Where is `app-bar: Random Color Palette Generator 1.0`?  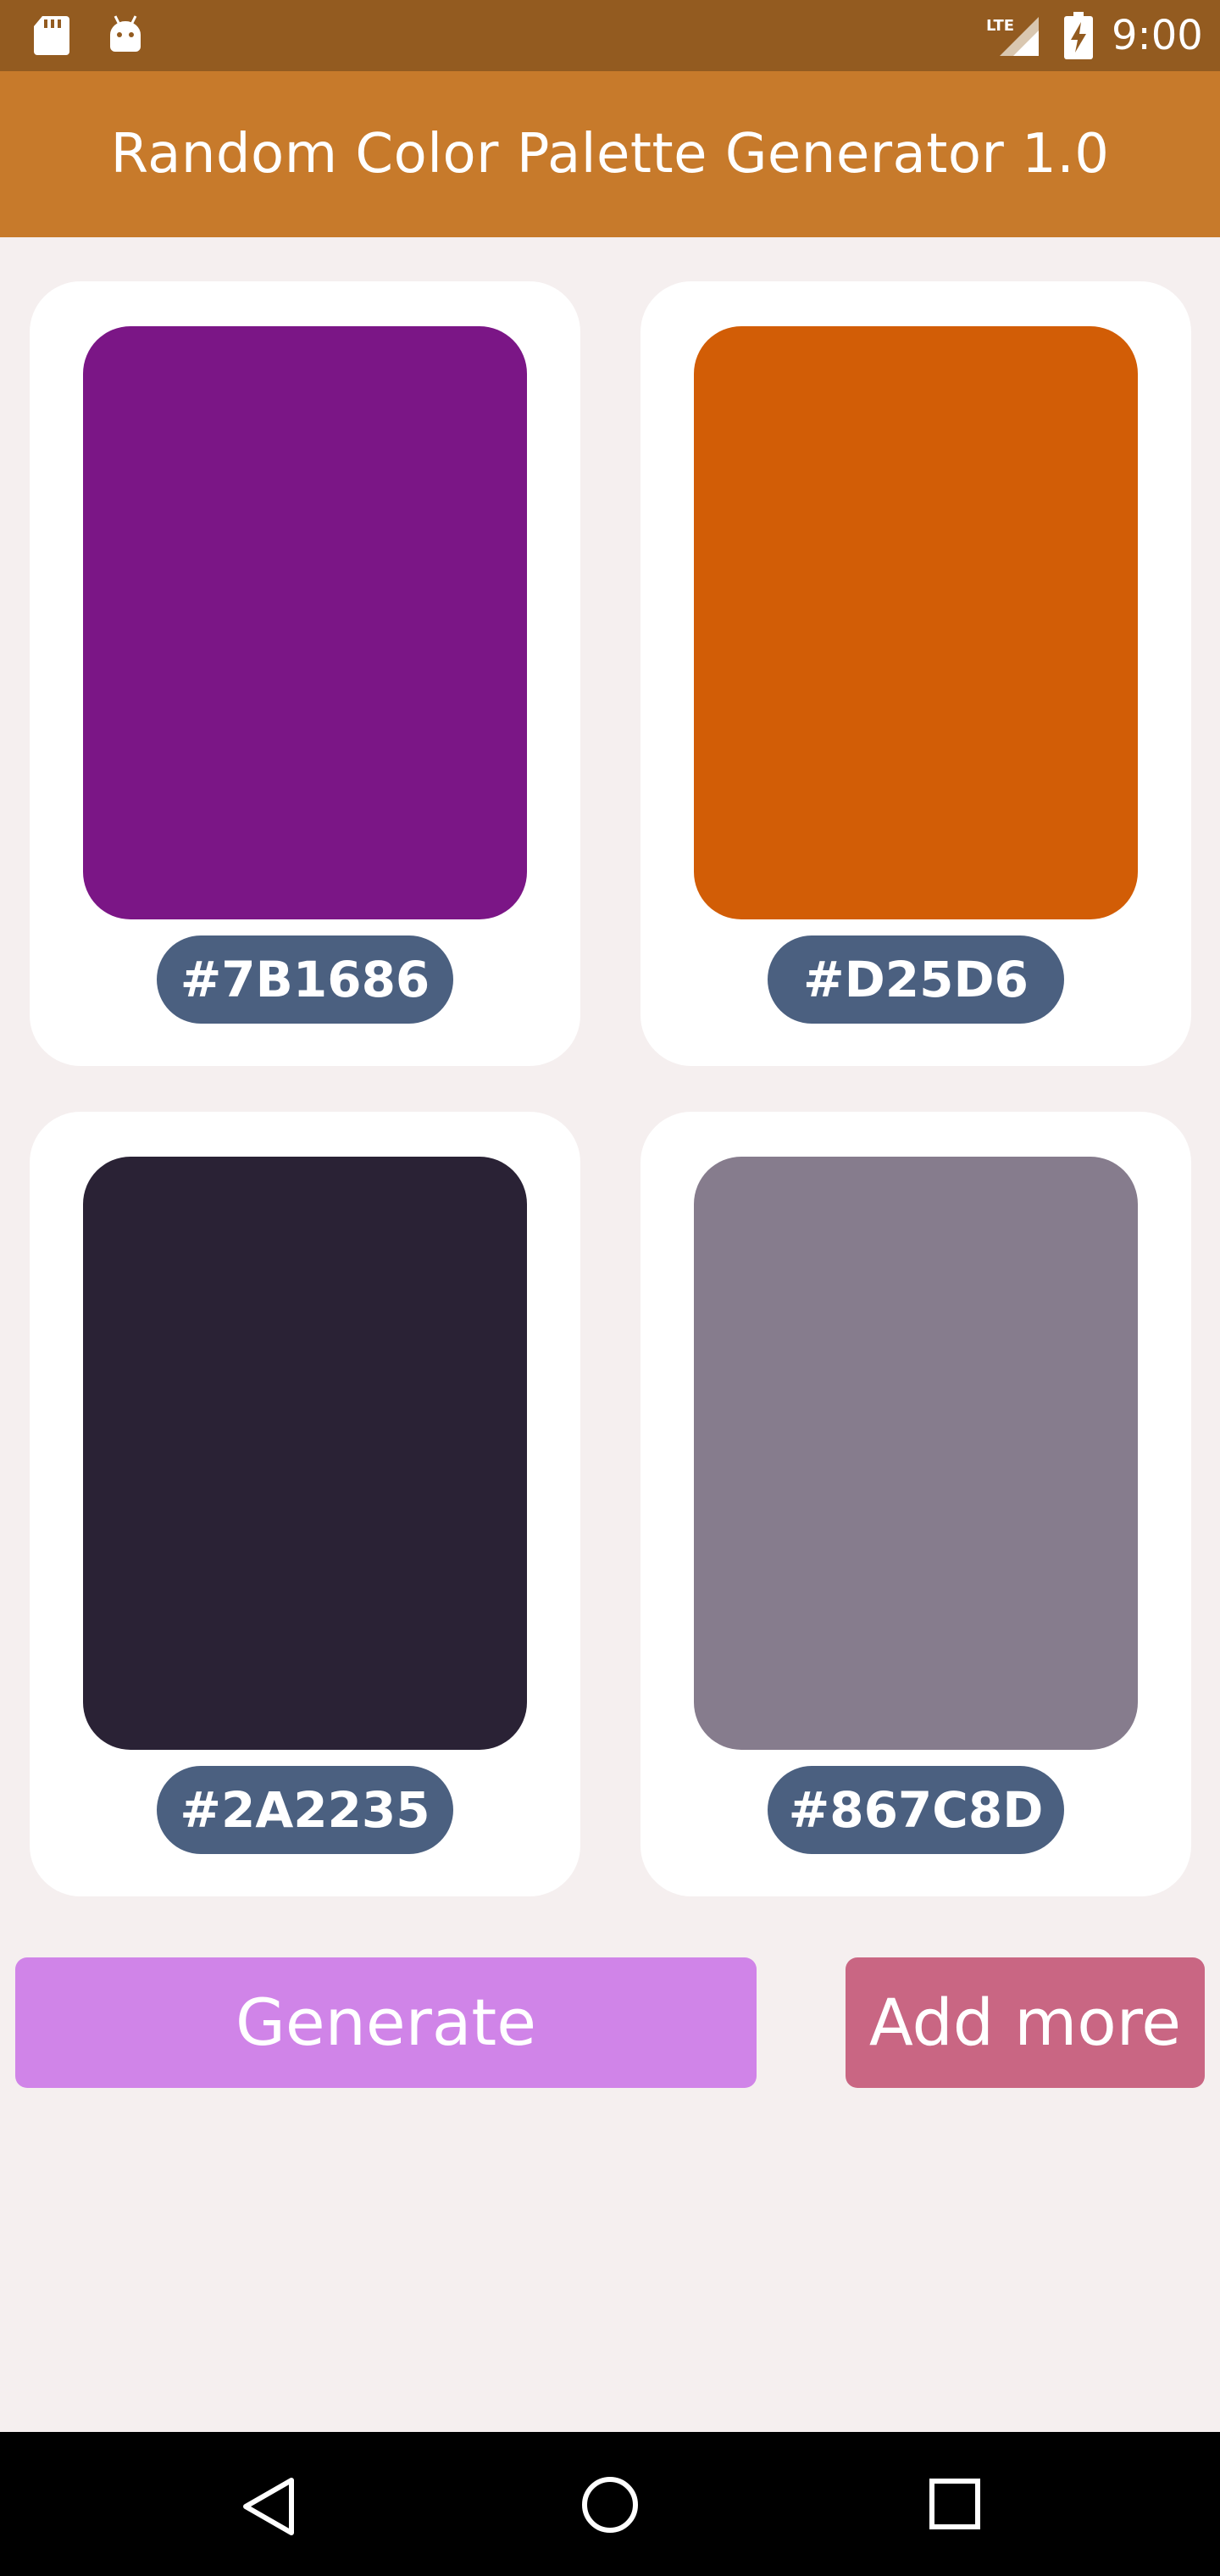 app-bar: Random Color Palette Generator 1.0 is located at coordinates (610, 154).